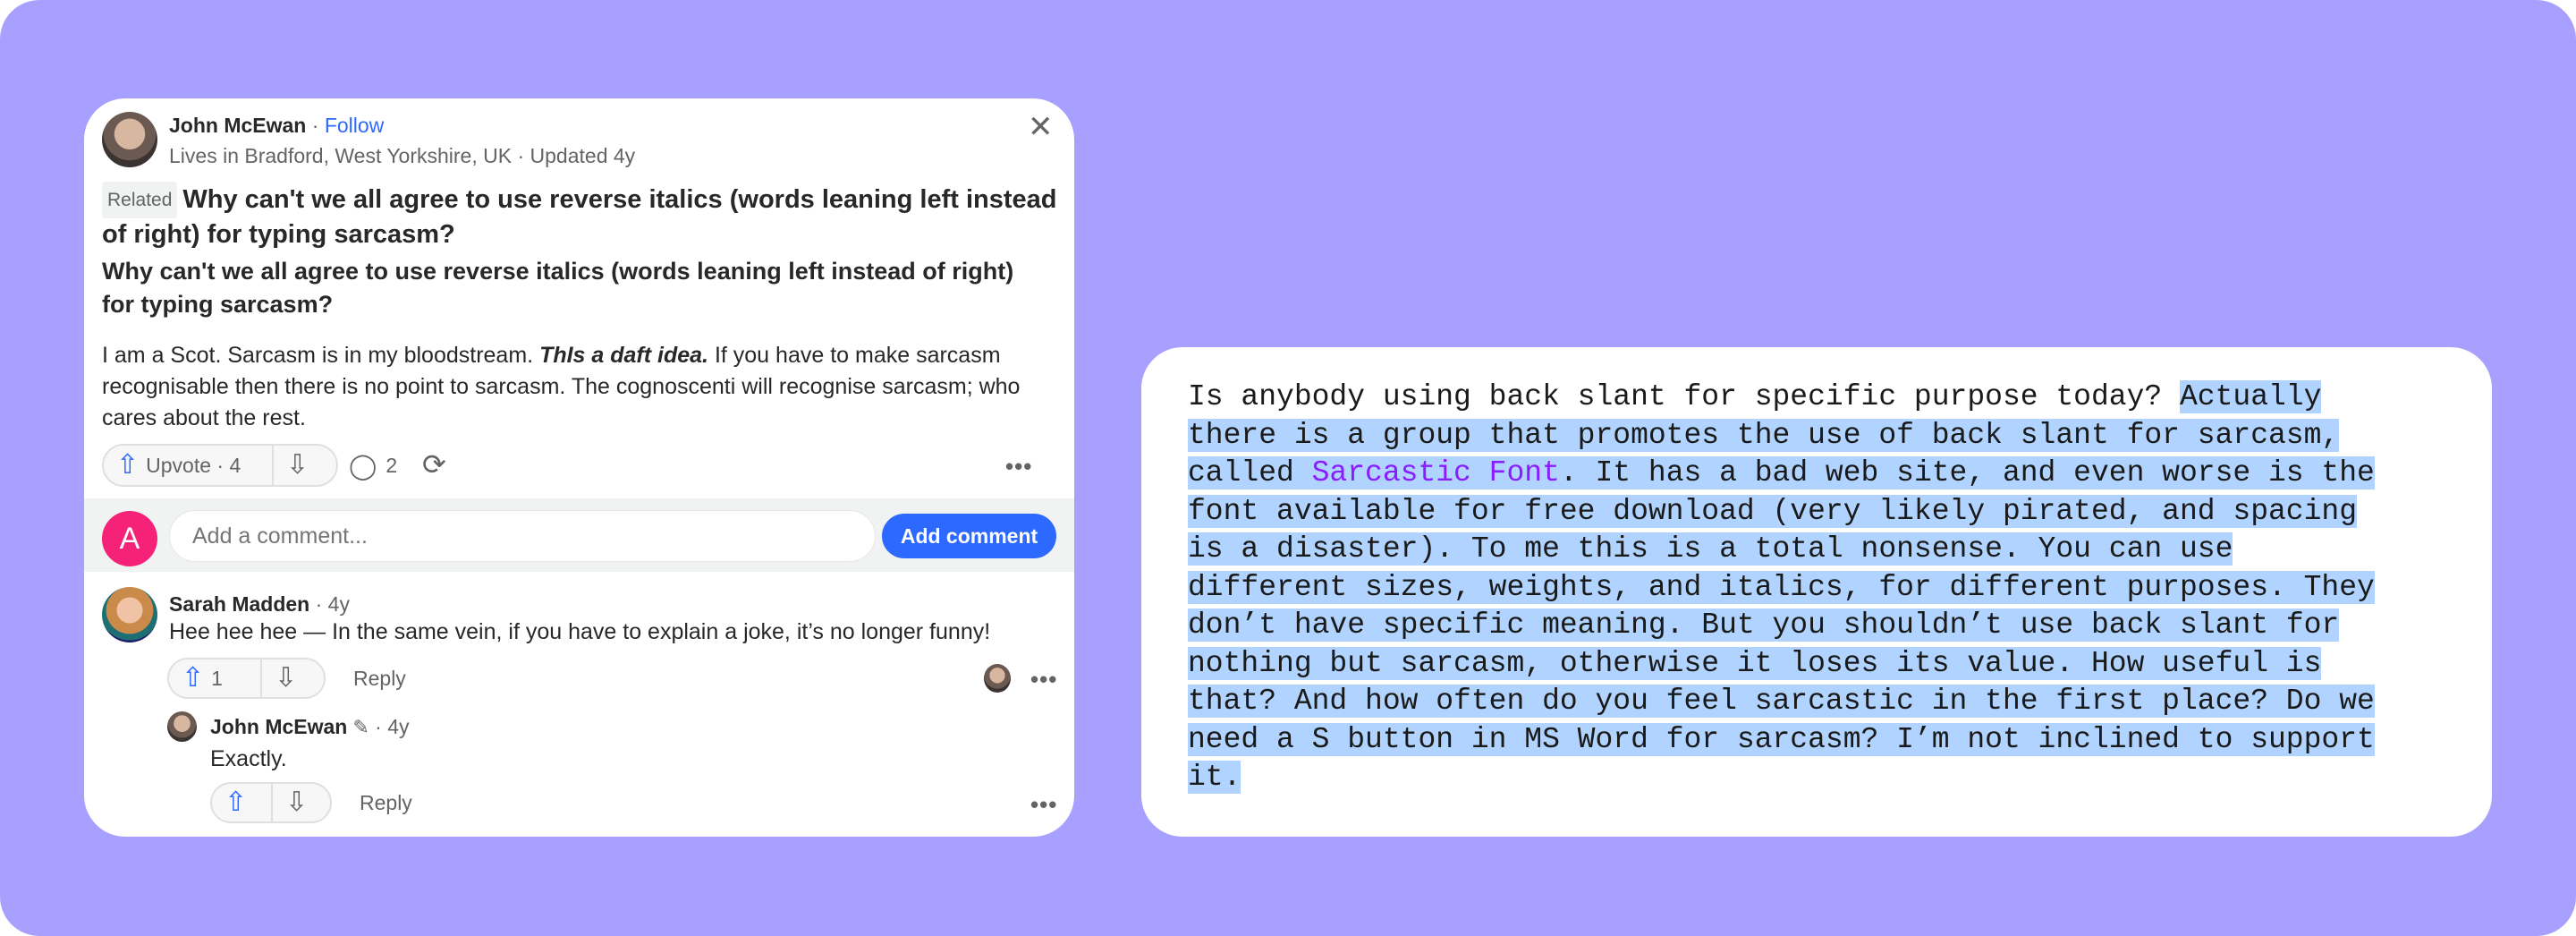  I want to click on reply-avatar, so click(182, 727).